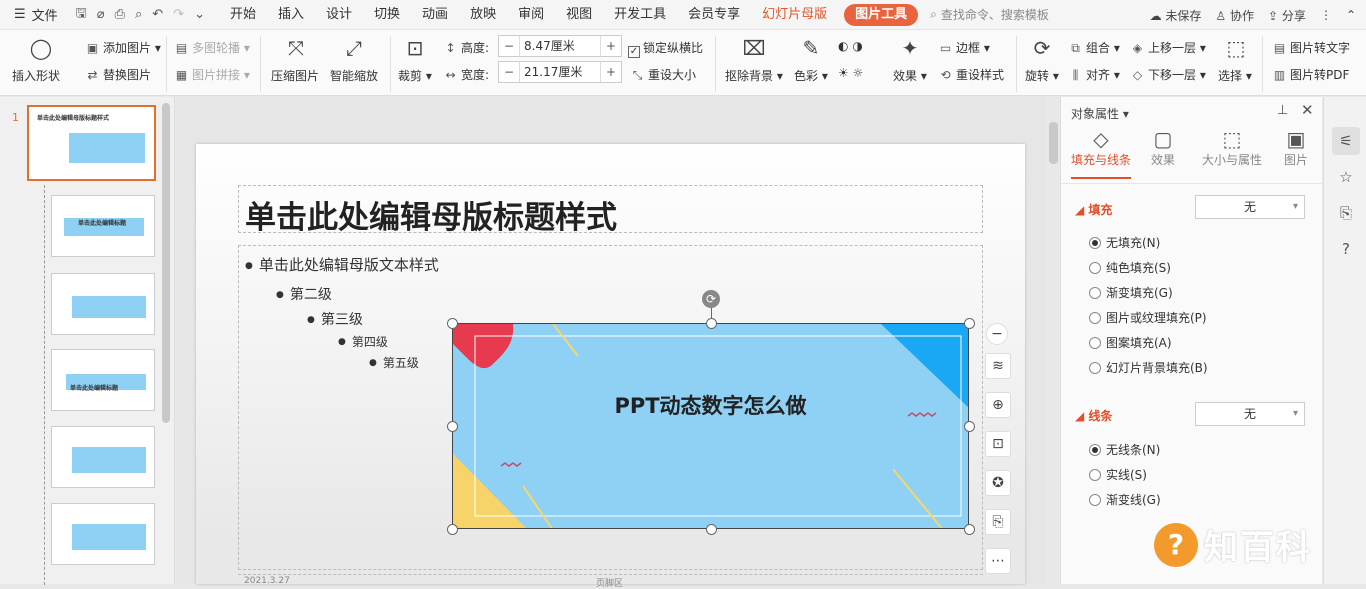  What do you see at coordinates (120, 14) in the screenshot?
I see `print-icon: ⎙` at bounding box center [120, 14].